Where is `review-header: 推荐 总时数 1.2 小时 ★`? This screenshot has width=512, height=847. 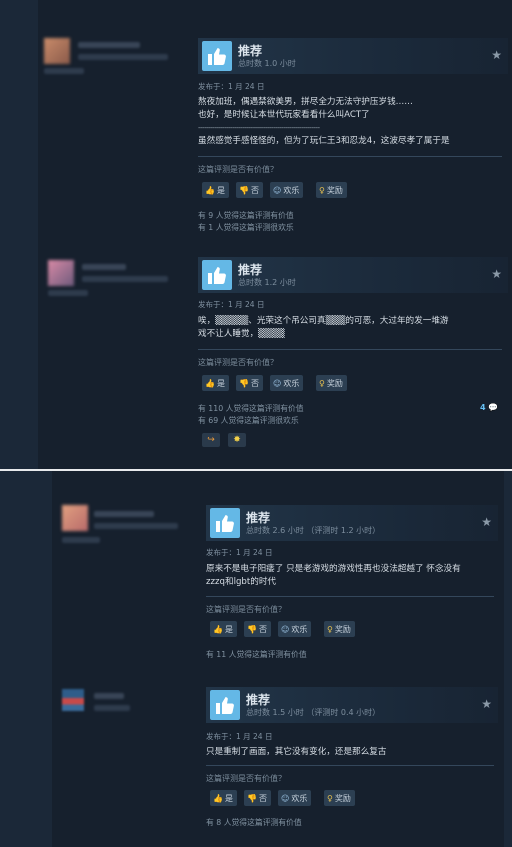 review-header: 推荐 总时数 1.2 小时 ★ is located at coordinates (353, 275).